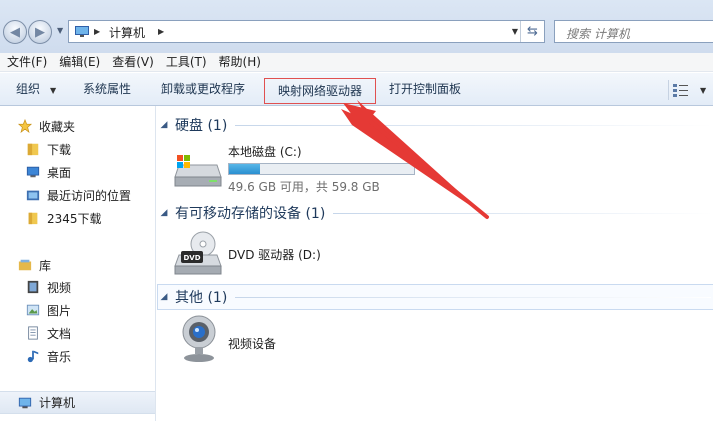 The width and height of the screenshot is (713, 421). Describe the element at coordinates (45, 265) in the screenshot. I see `nav-label: 库` at that location.